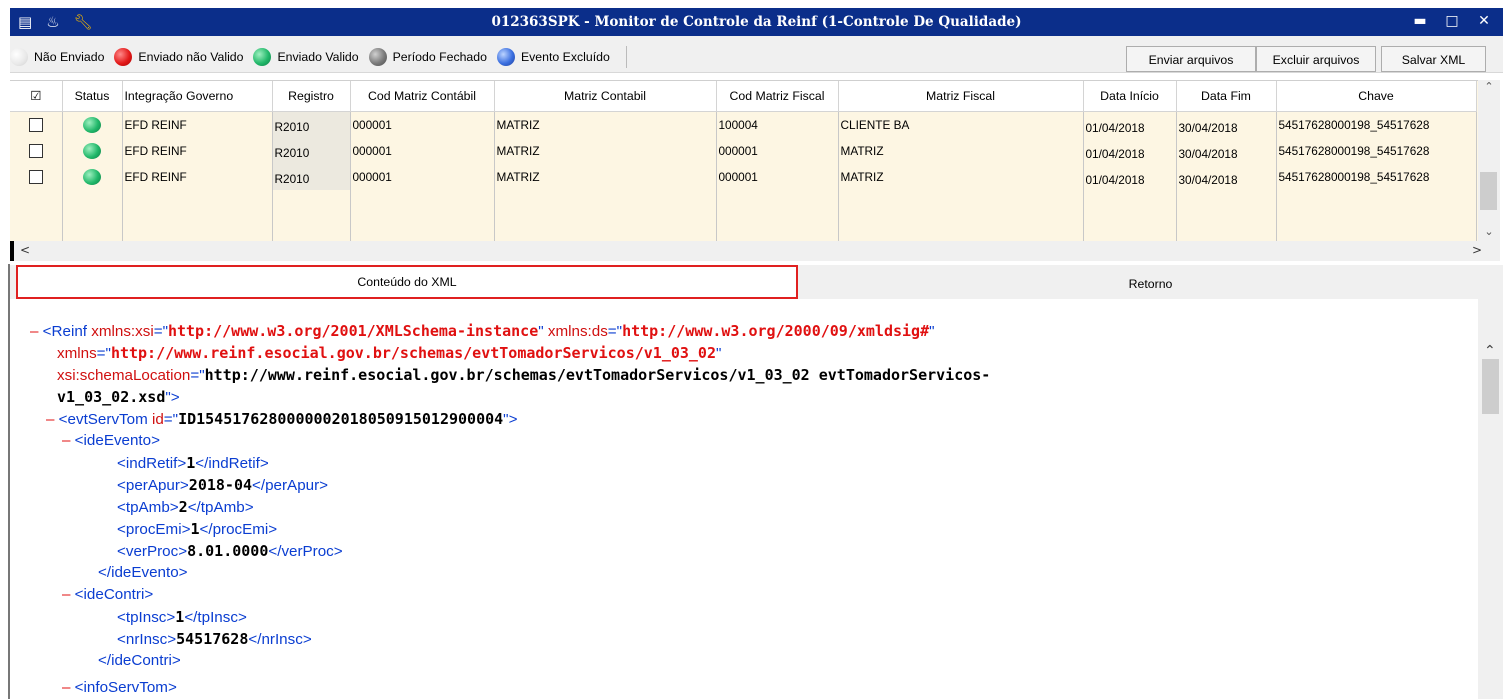  Describe the element at coordinates (1150, 282) in the screenshot. I see `tab-retorno: Retorno` at that location.